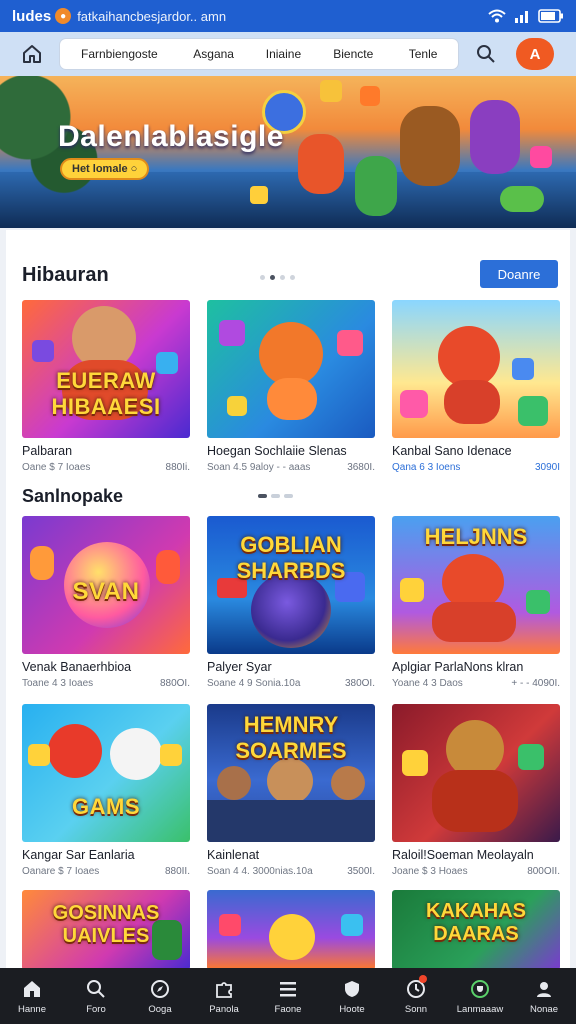  I want to click on bottom-nav-games: Panola, so click(224, 996).